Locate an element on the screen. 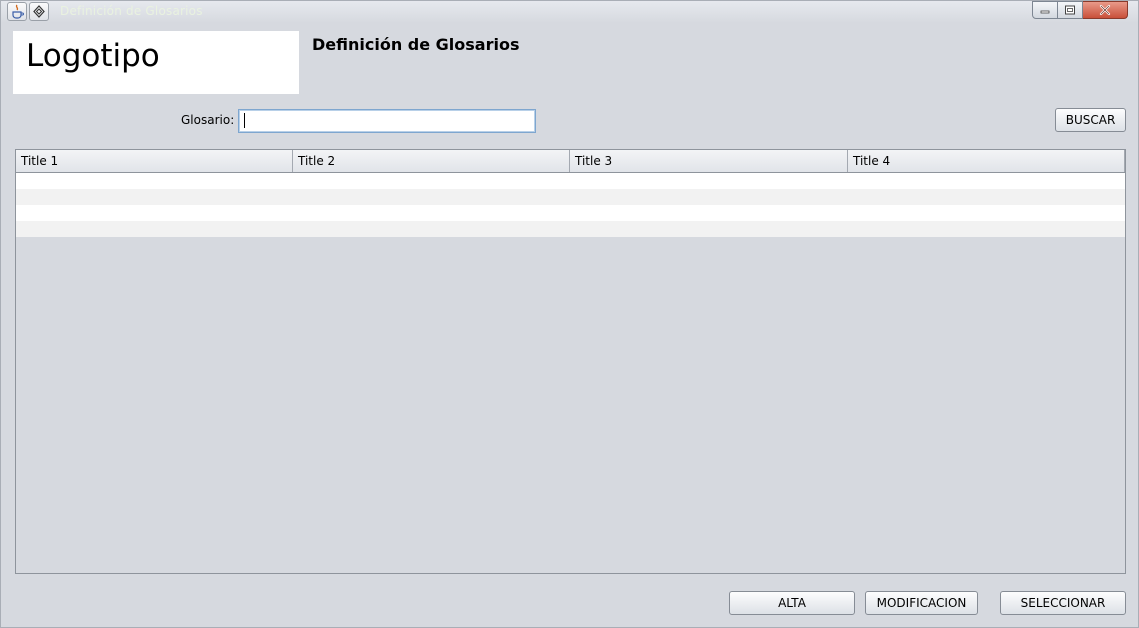 This screenshot has height=628, width=1139. window-menu-icon is located at coordinates (39, 11).